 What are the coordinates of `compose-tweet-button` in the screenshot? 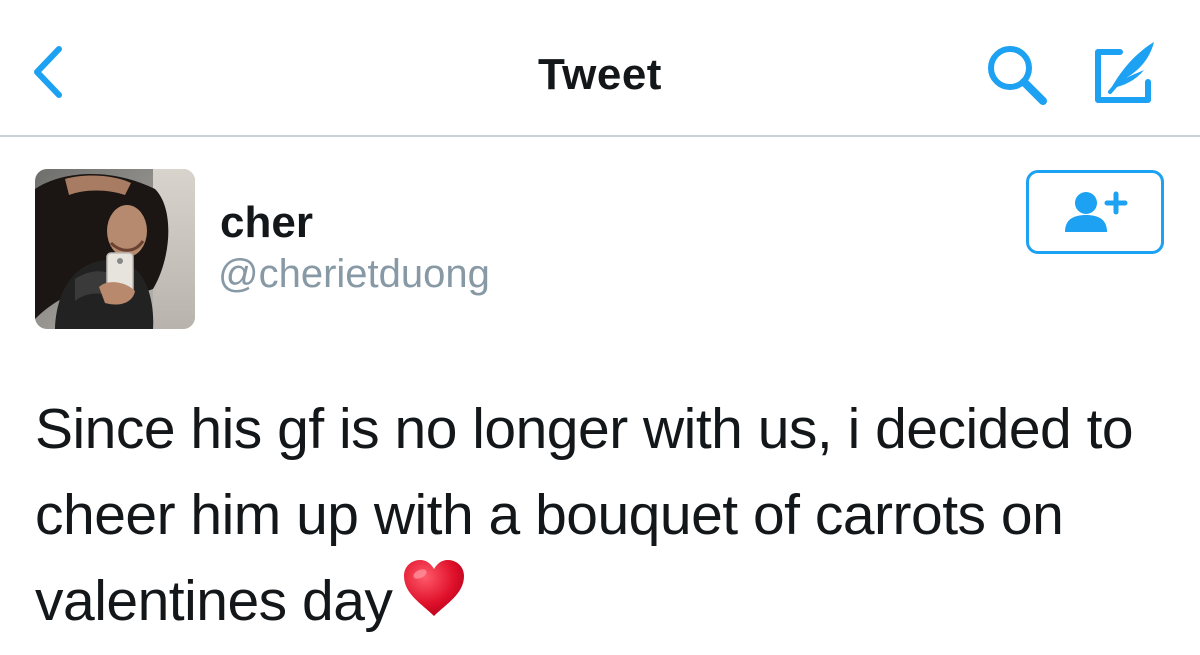 It's located at (1125, 72).